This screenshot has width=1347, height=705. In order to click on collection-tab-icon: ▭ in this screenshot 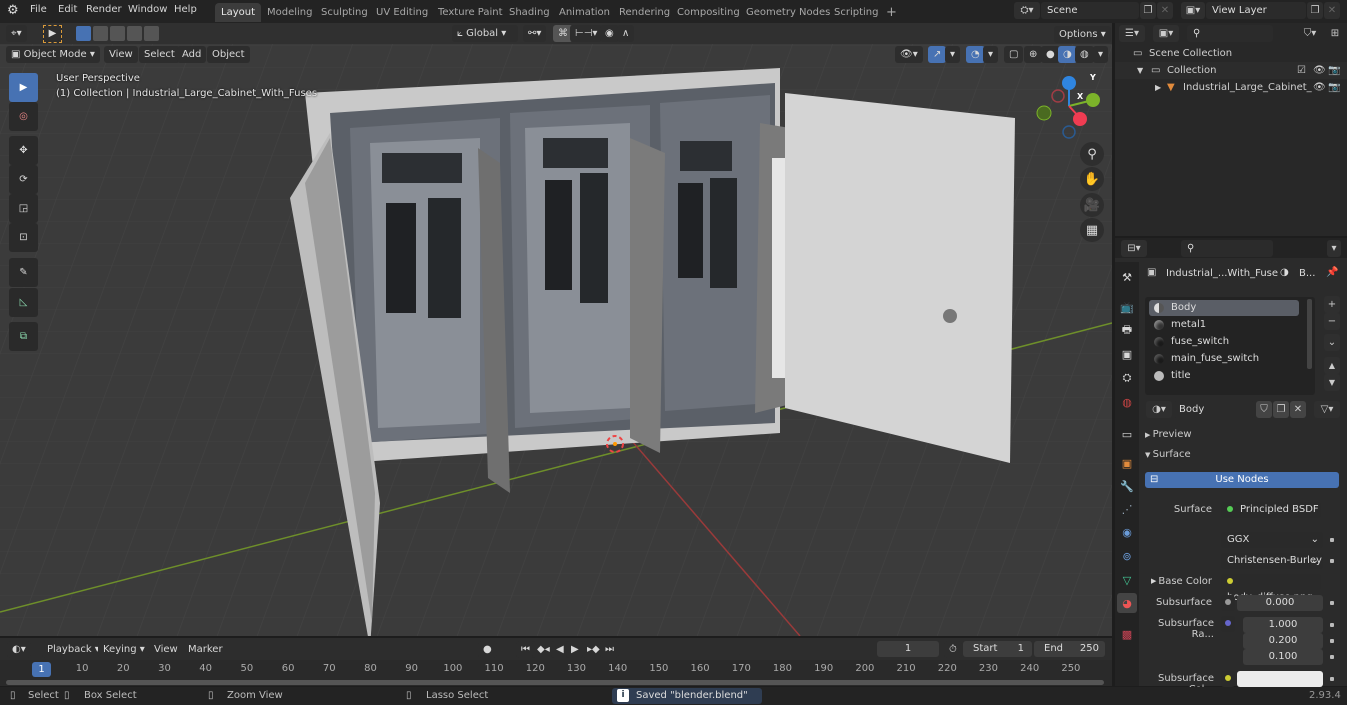, I will do `click(1127, 434)`.